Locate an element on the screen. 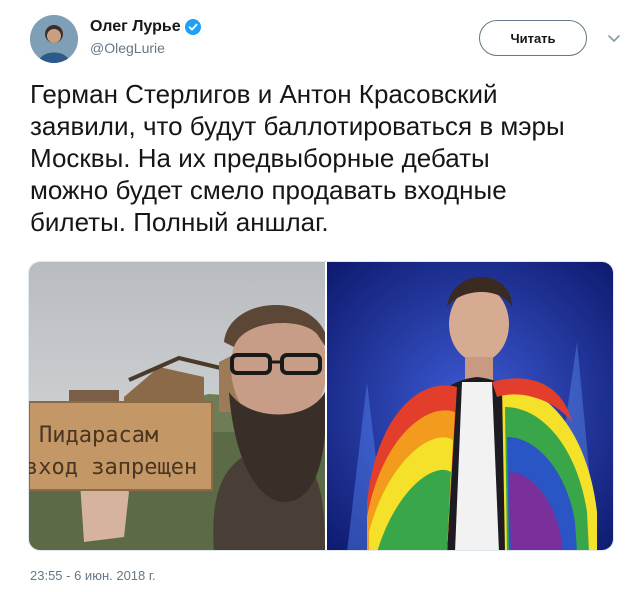 This screenshot has height=592, width=640. author-name: Олег Лурье is located at coordinates (145, 26).